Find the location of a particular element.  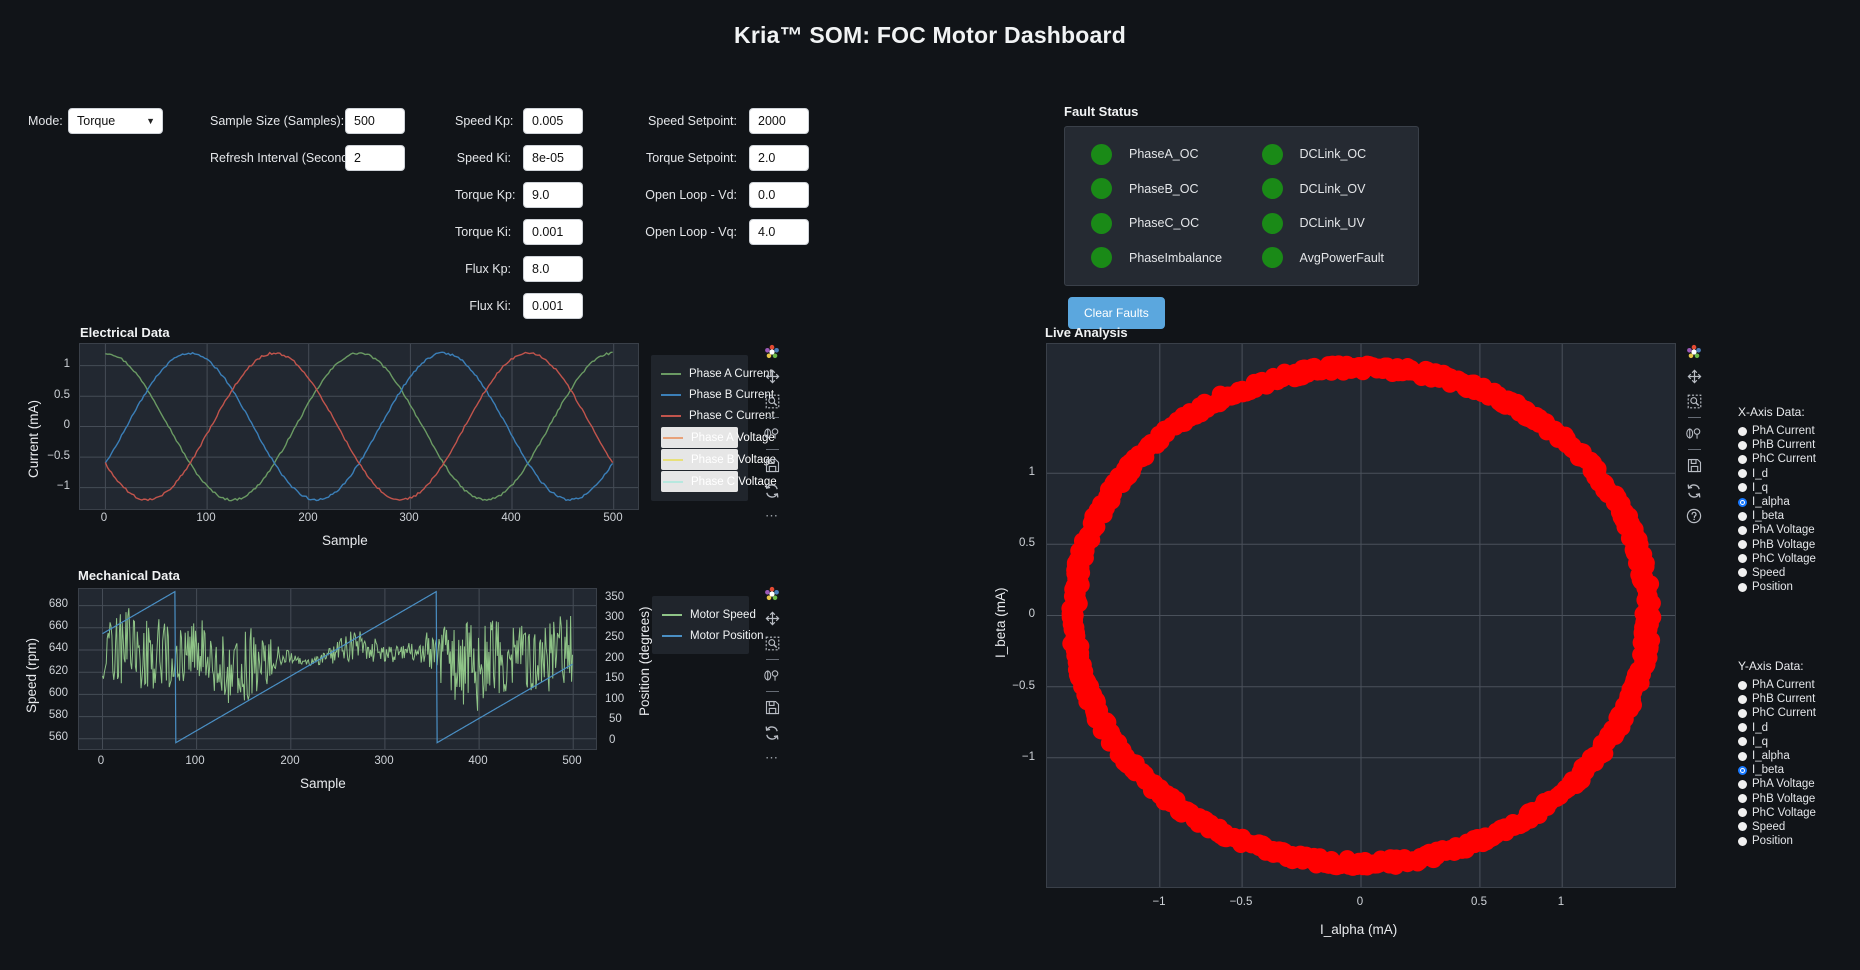

y-axis-option: Position is located at coordinates (1777, 841).